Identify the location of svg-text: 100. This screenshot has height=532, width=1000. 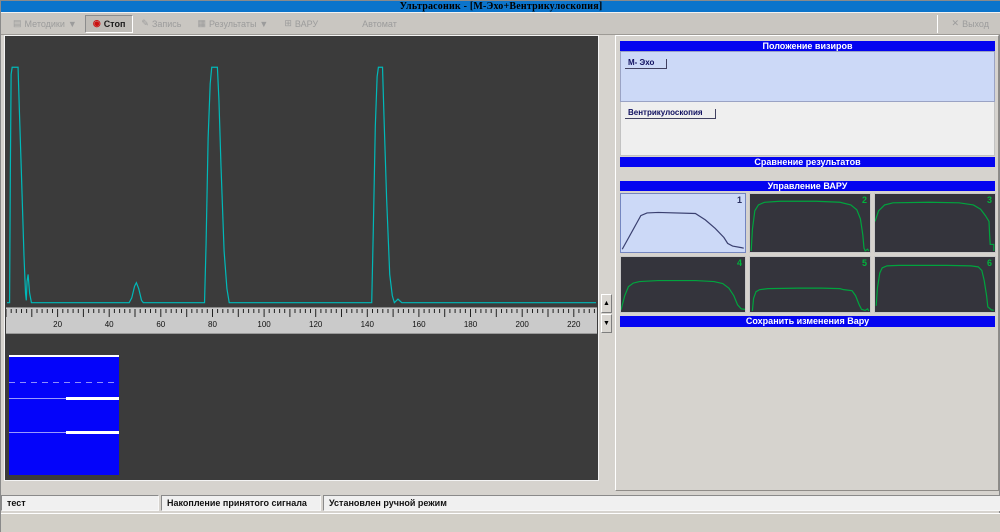
(264, 324).